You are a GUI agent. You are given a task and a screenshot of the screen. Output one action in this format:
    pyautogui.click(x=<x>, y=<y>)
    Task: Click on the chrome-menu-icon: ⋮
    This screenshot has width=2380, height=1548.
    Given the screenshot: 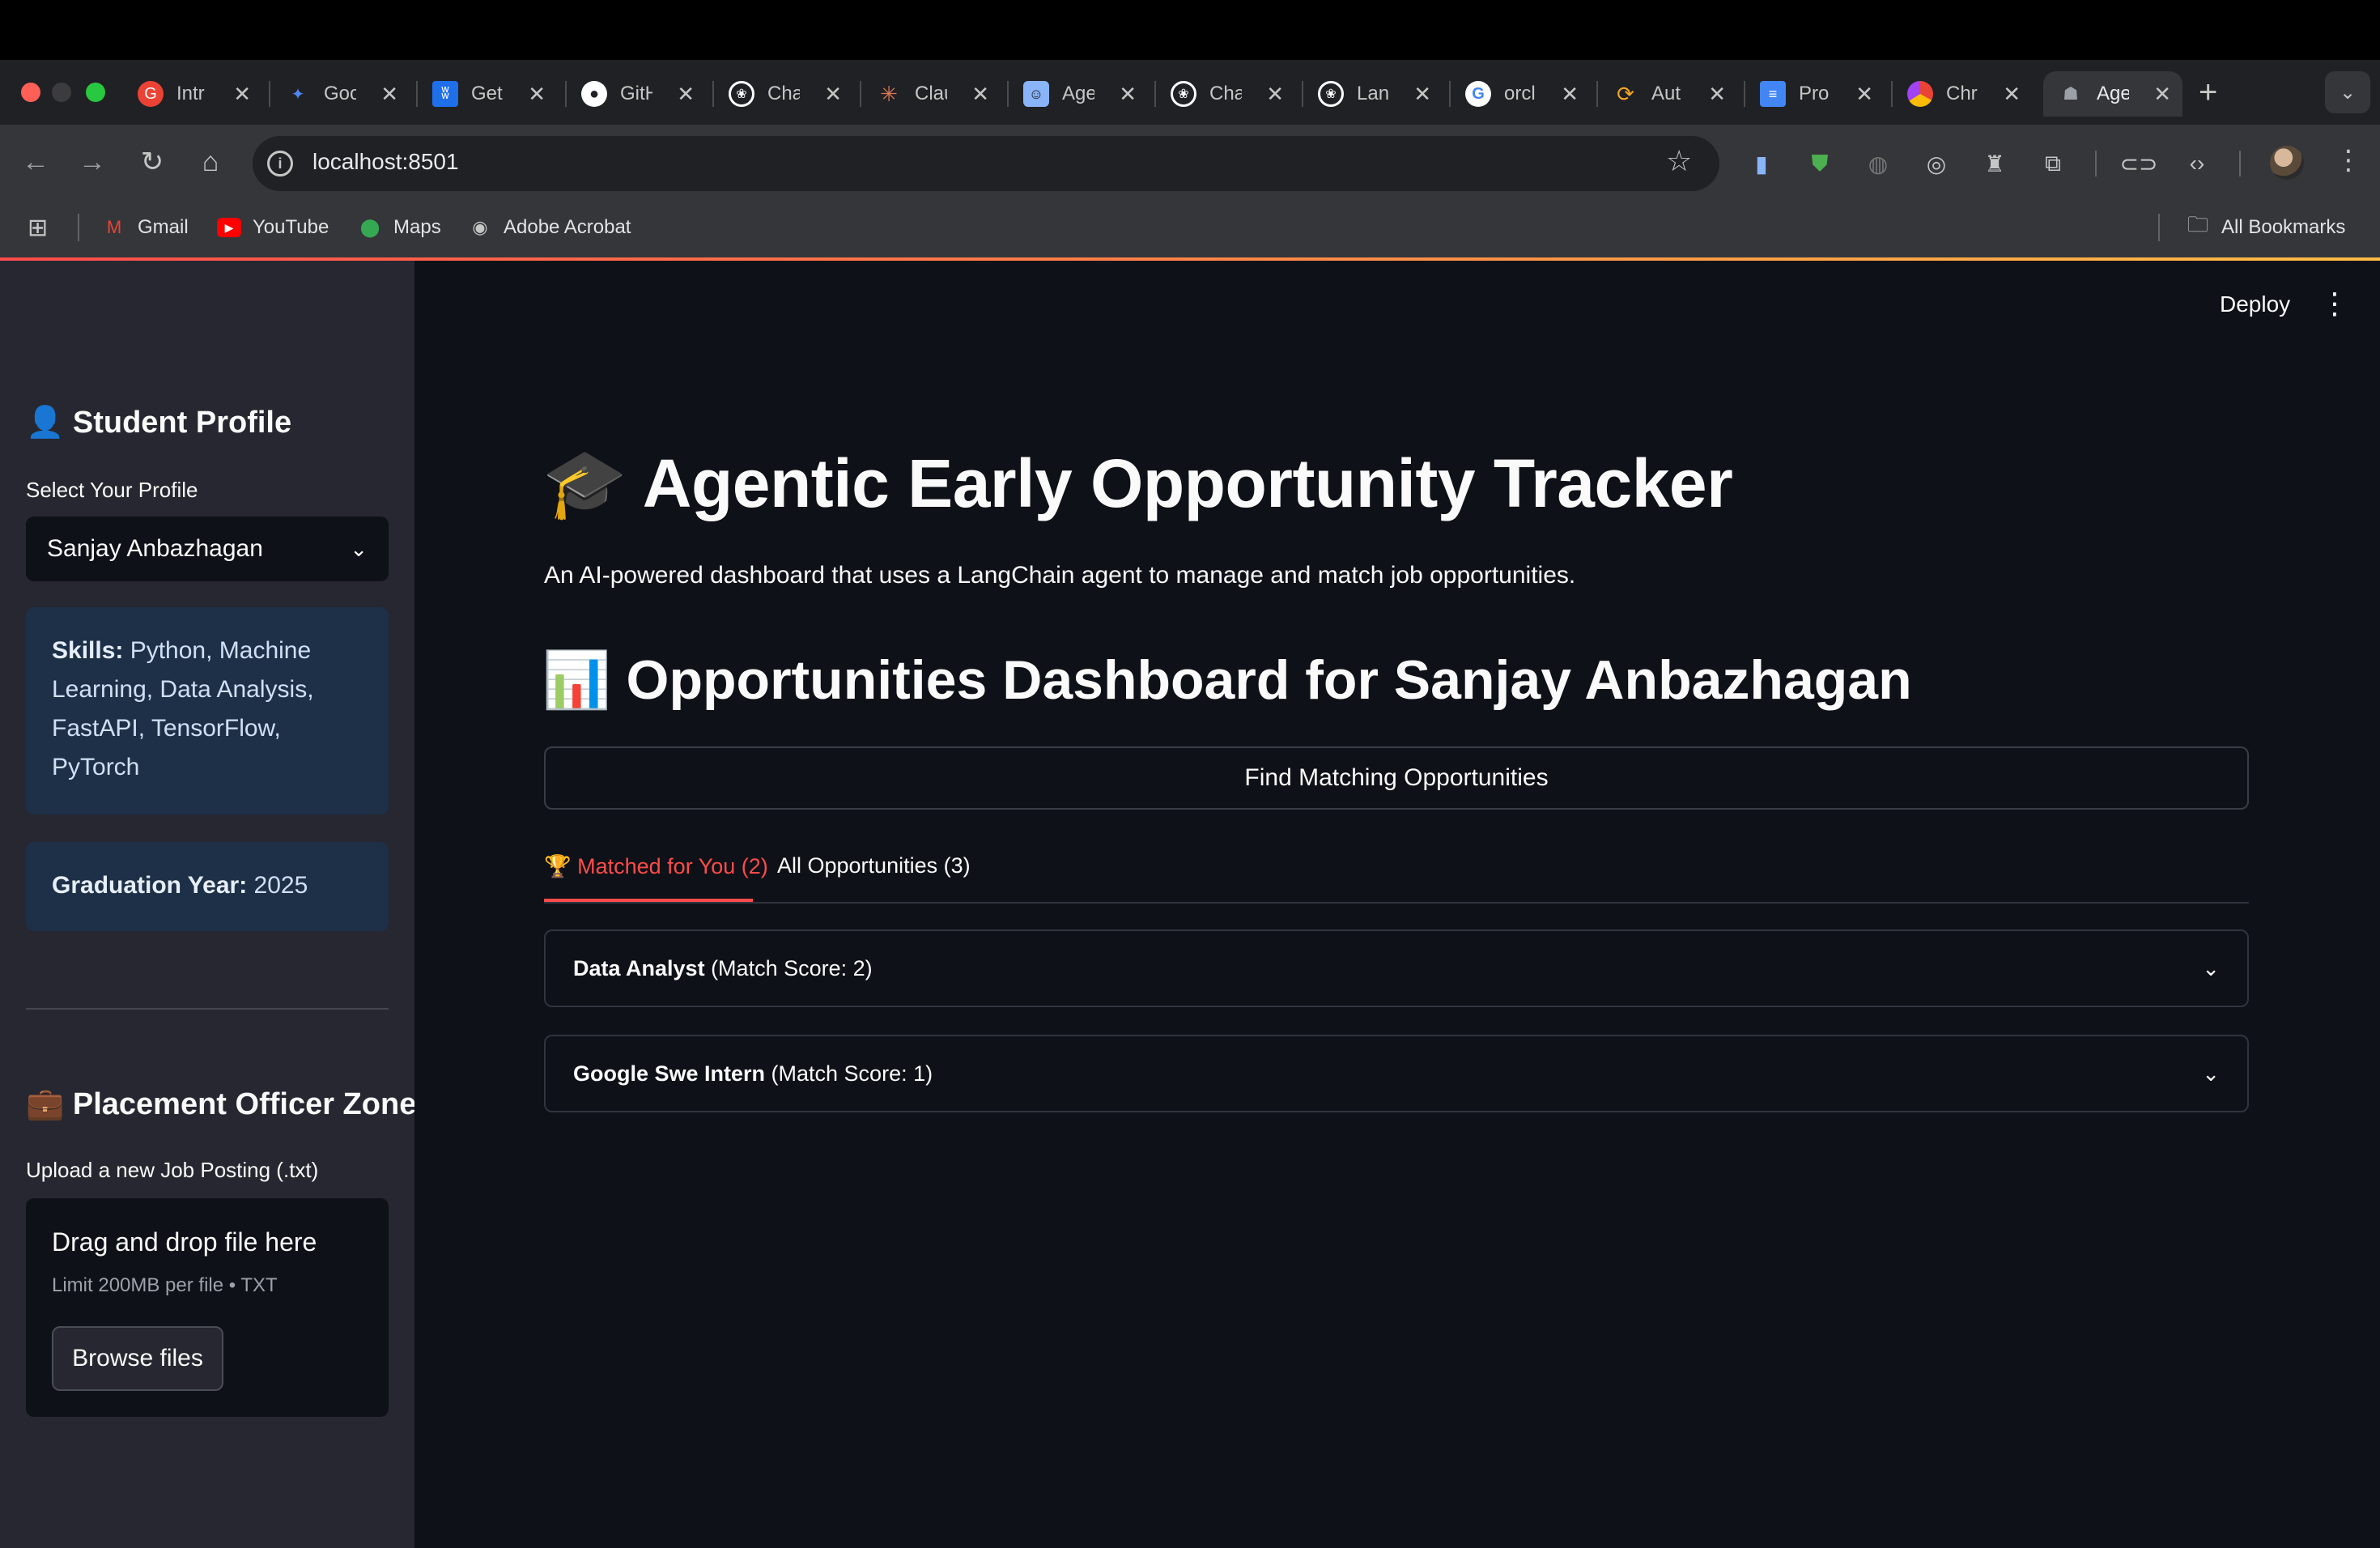 What is the action you would take?
    pyautogui.click(x=2348, y=160)
    